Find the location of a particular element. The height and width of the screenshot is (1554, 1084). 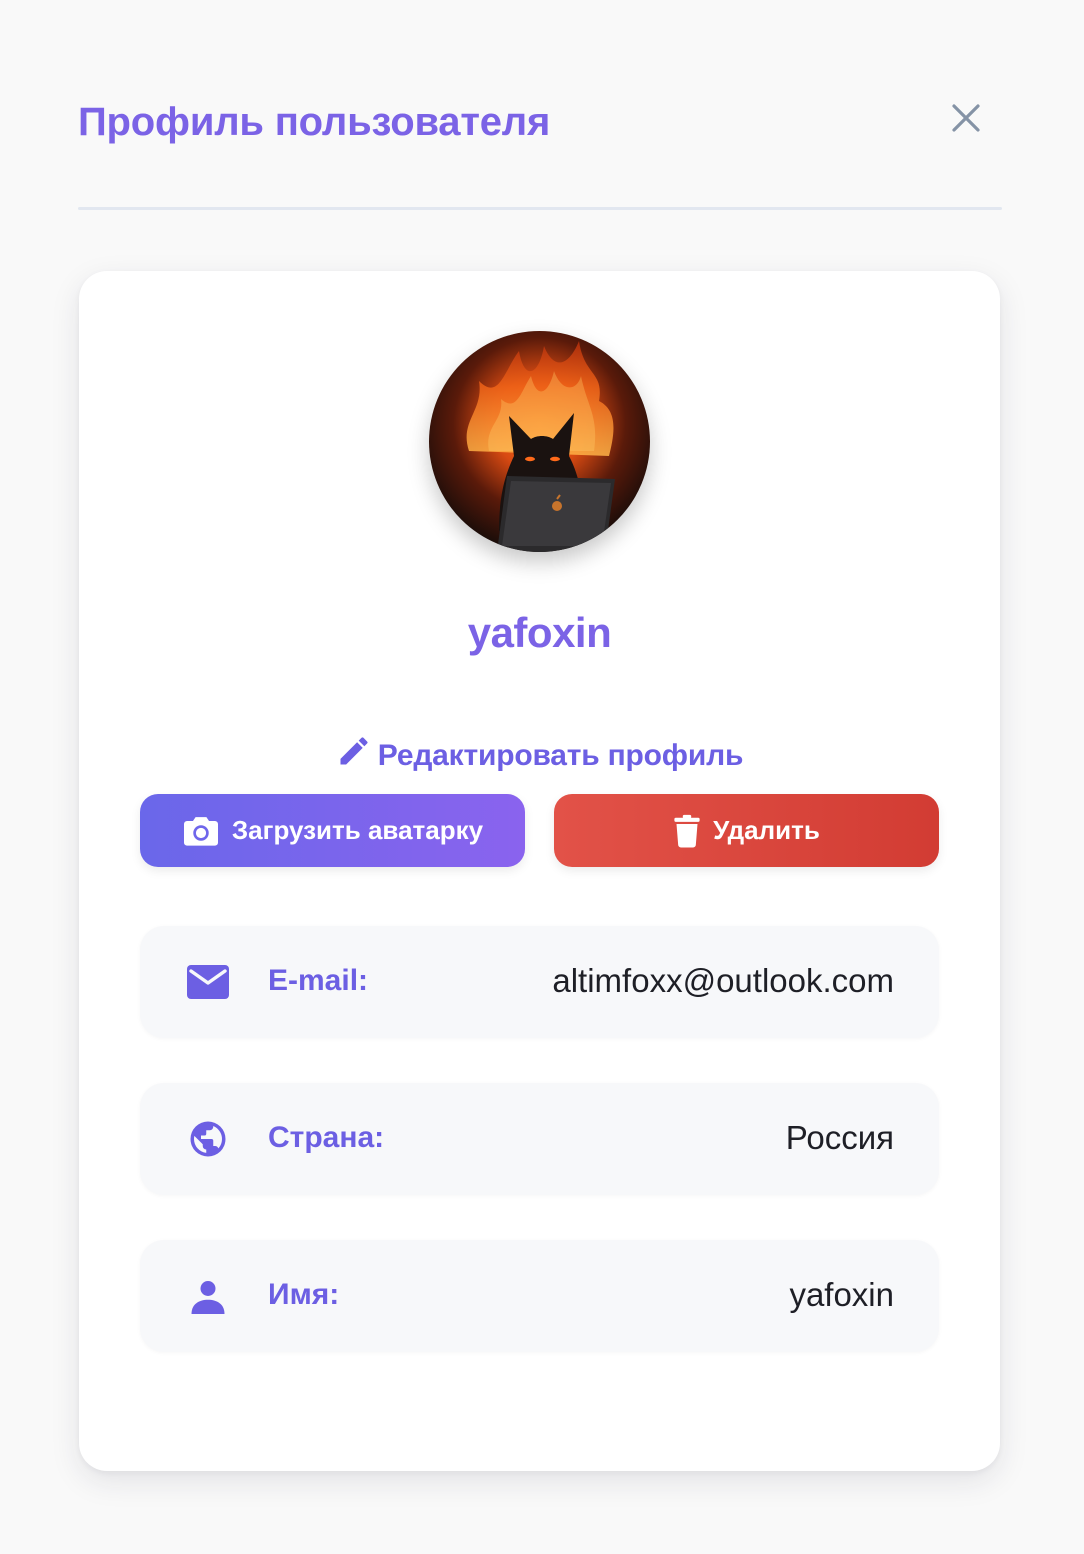

name-label: Имя: is located at coordinates (304, 1294).